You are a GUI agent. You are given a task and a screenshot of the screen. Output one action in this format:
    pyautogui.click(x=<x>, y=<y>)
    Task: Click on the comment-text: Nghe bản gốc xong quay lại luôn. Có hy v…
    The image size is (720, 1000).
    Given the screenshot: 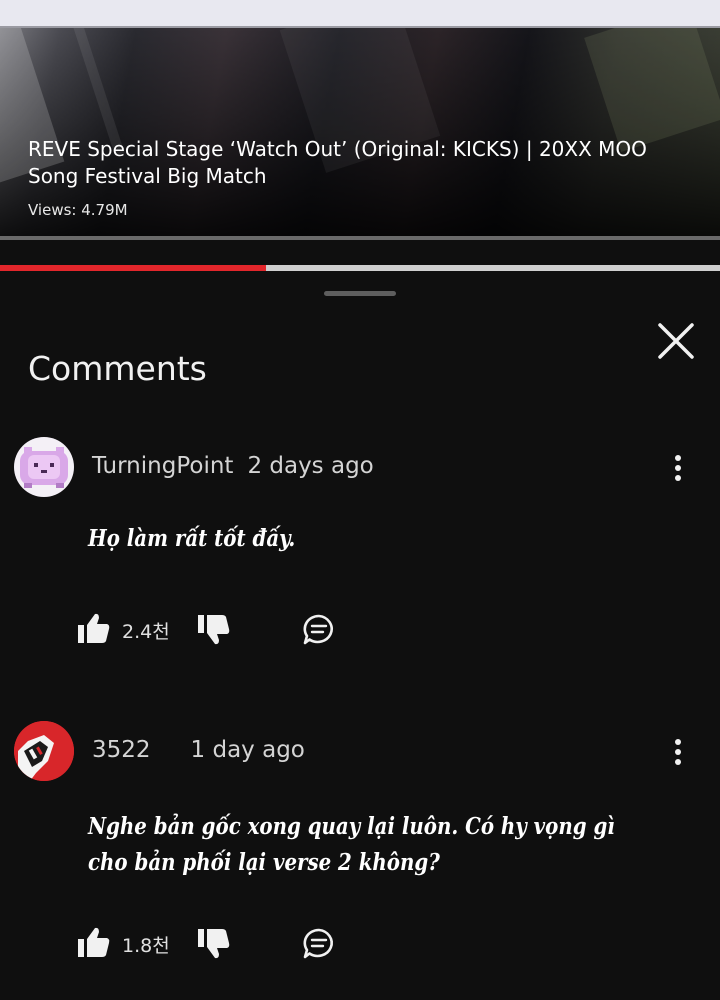 What is the action you would take?
    pyautogui.click(x=351, y=844)
    